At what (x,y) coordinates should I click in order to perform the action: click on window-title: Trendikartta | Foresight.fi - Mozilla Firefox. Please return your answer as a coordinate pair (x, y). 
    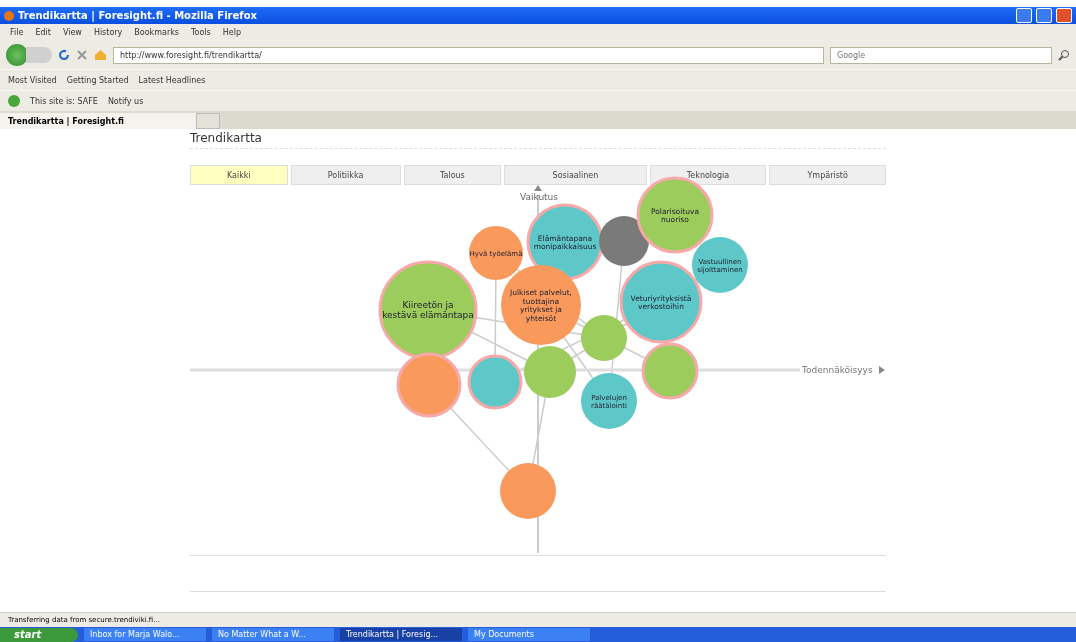
    Looking at the image, I should click on (138, 15).